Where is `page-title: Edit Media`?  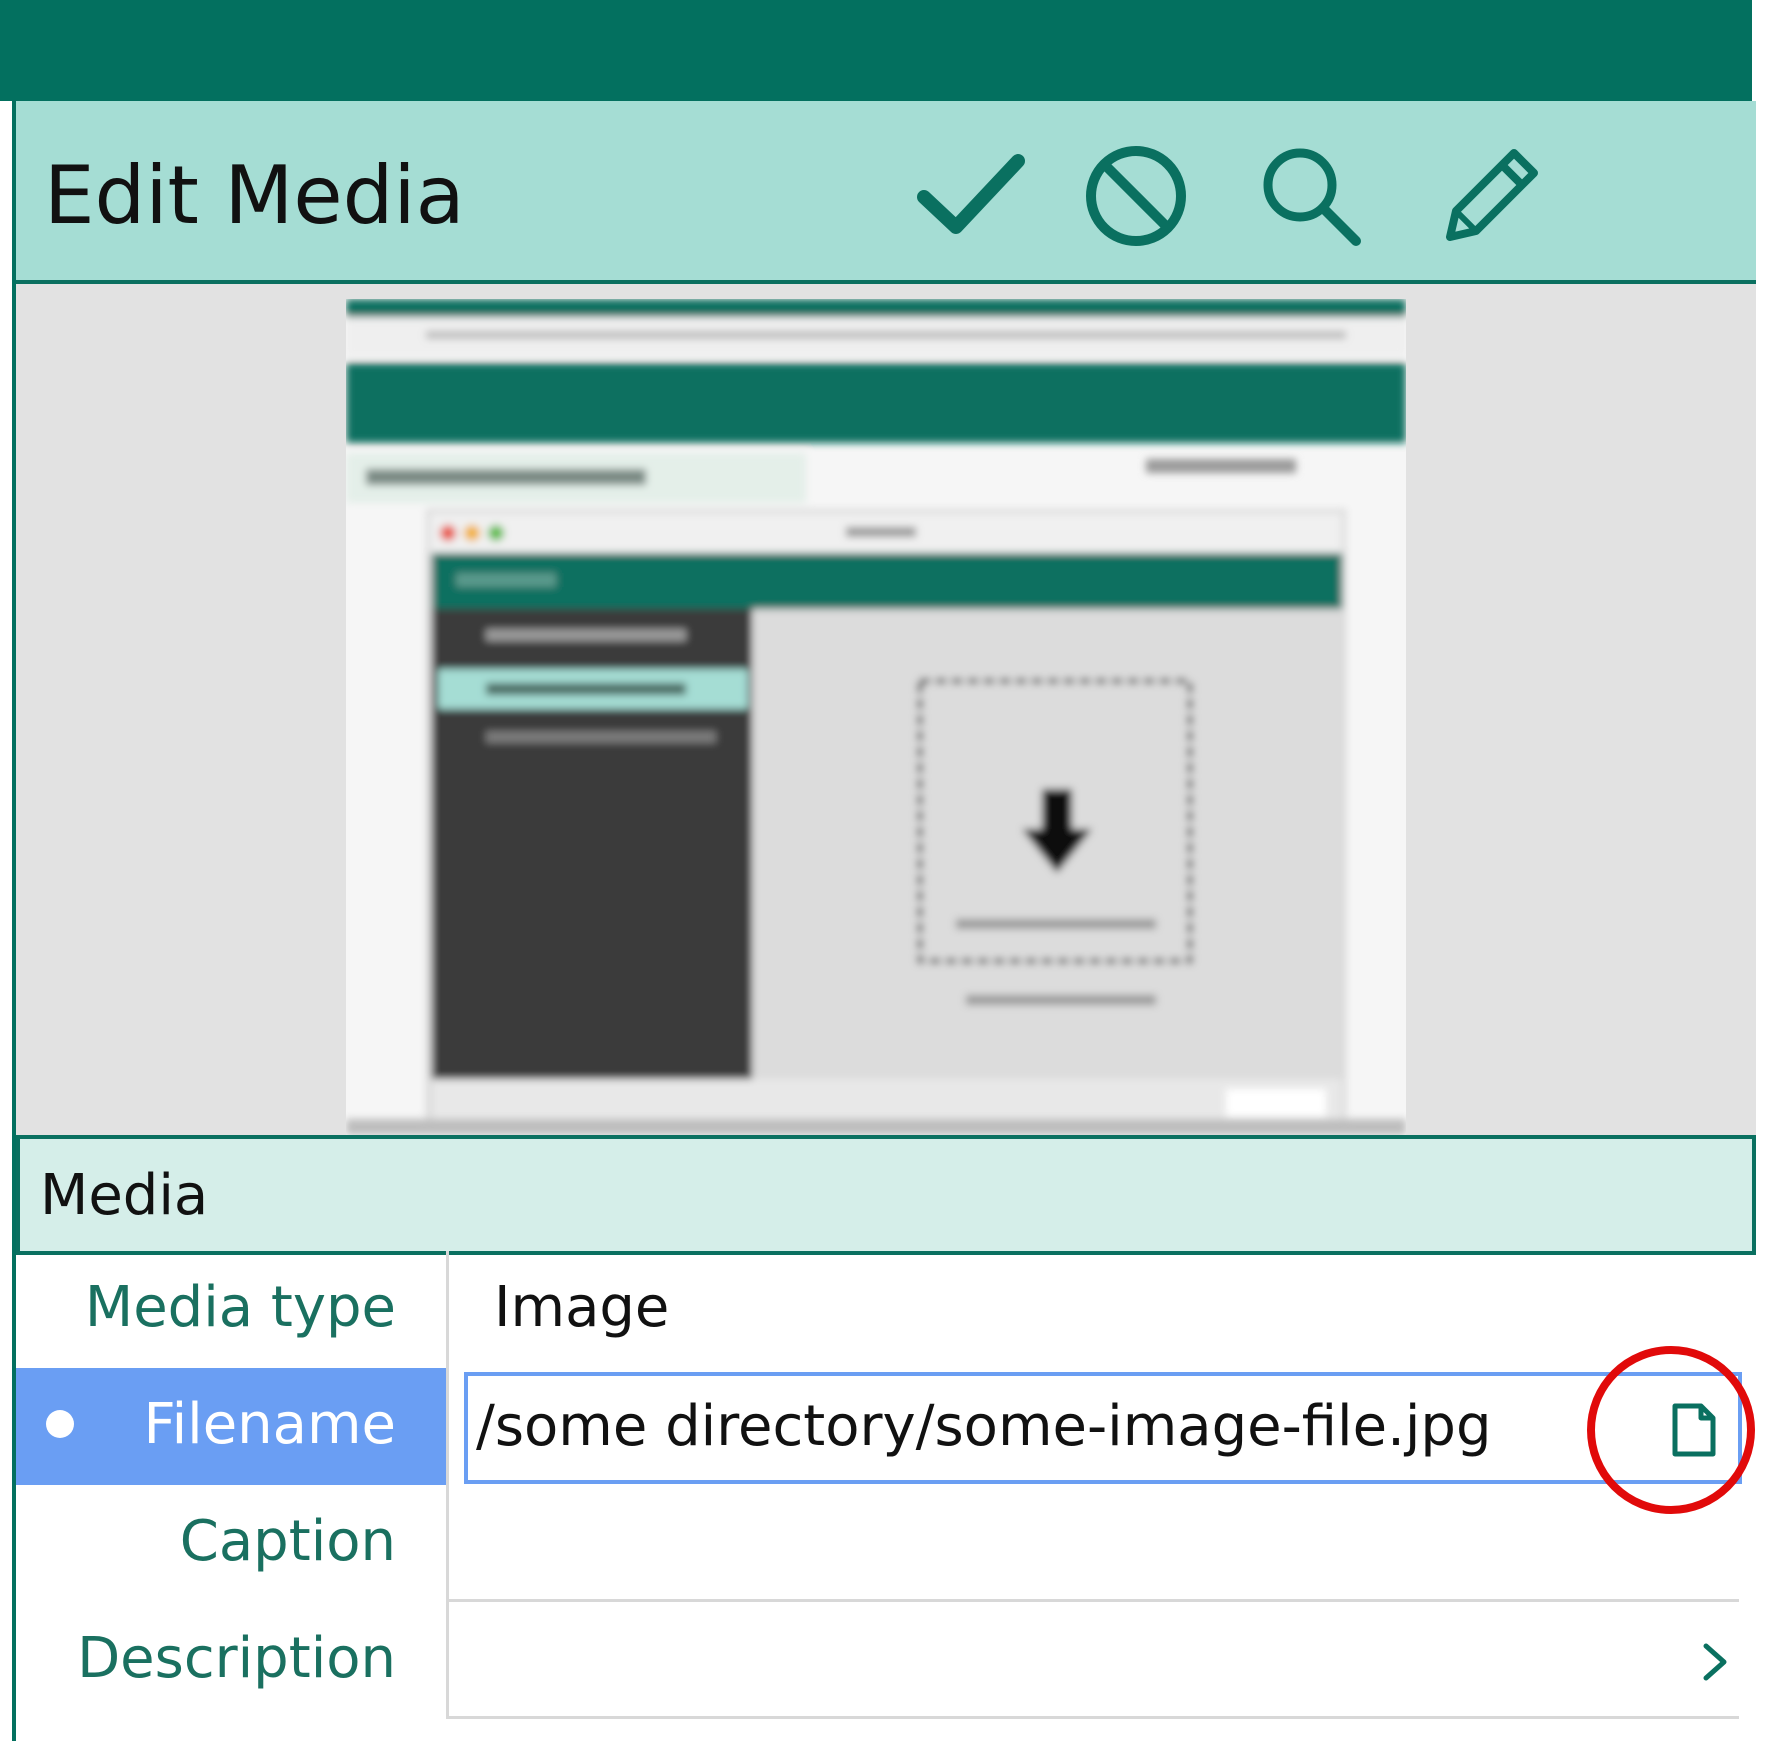
page-title: Edit Media is located at coordinates (254, 195).